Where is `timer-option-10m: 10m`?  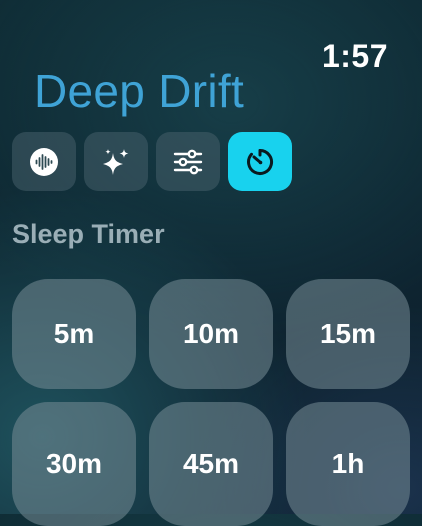
timer-option-10m: 10m is located at coordinates (211, 334).